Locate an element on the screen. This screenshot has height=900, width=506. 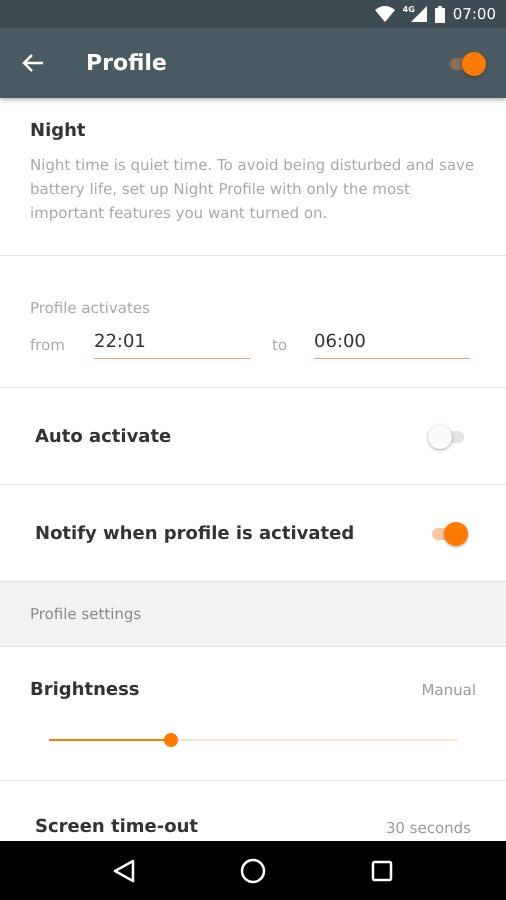
profile-description: Night time is quiet time. To avoid being disturbed and save battery life, set up Night Profile with only the most important features you want turned on. is located at coordinates (253, 189).